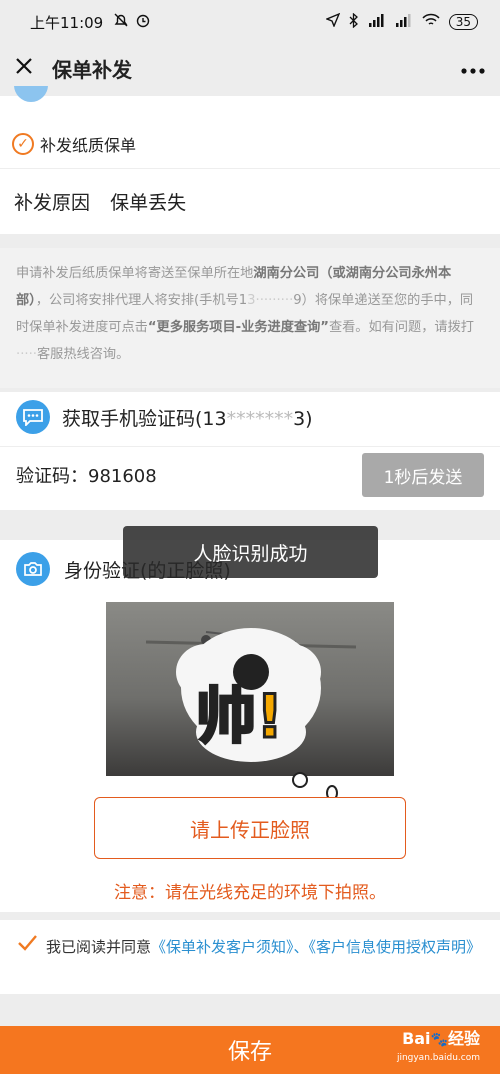 The width and height of the screenshot is (500, 1074). What do you see at coordinates (354, 22) in the screenshot?
I see `bluetooth-icon` at bounding box center [354, 22].